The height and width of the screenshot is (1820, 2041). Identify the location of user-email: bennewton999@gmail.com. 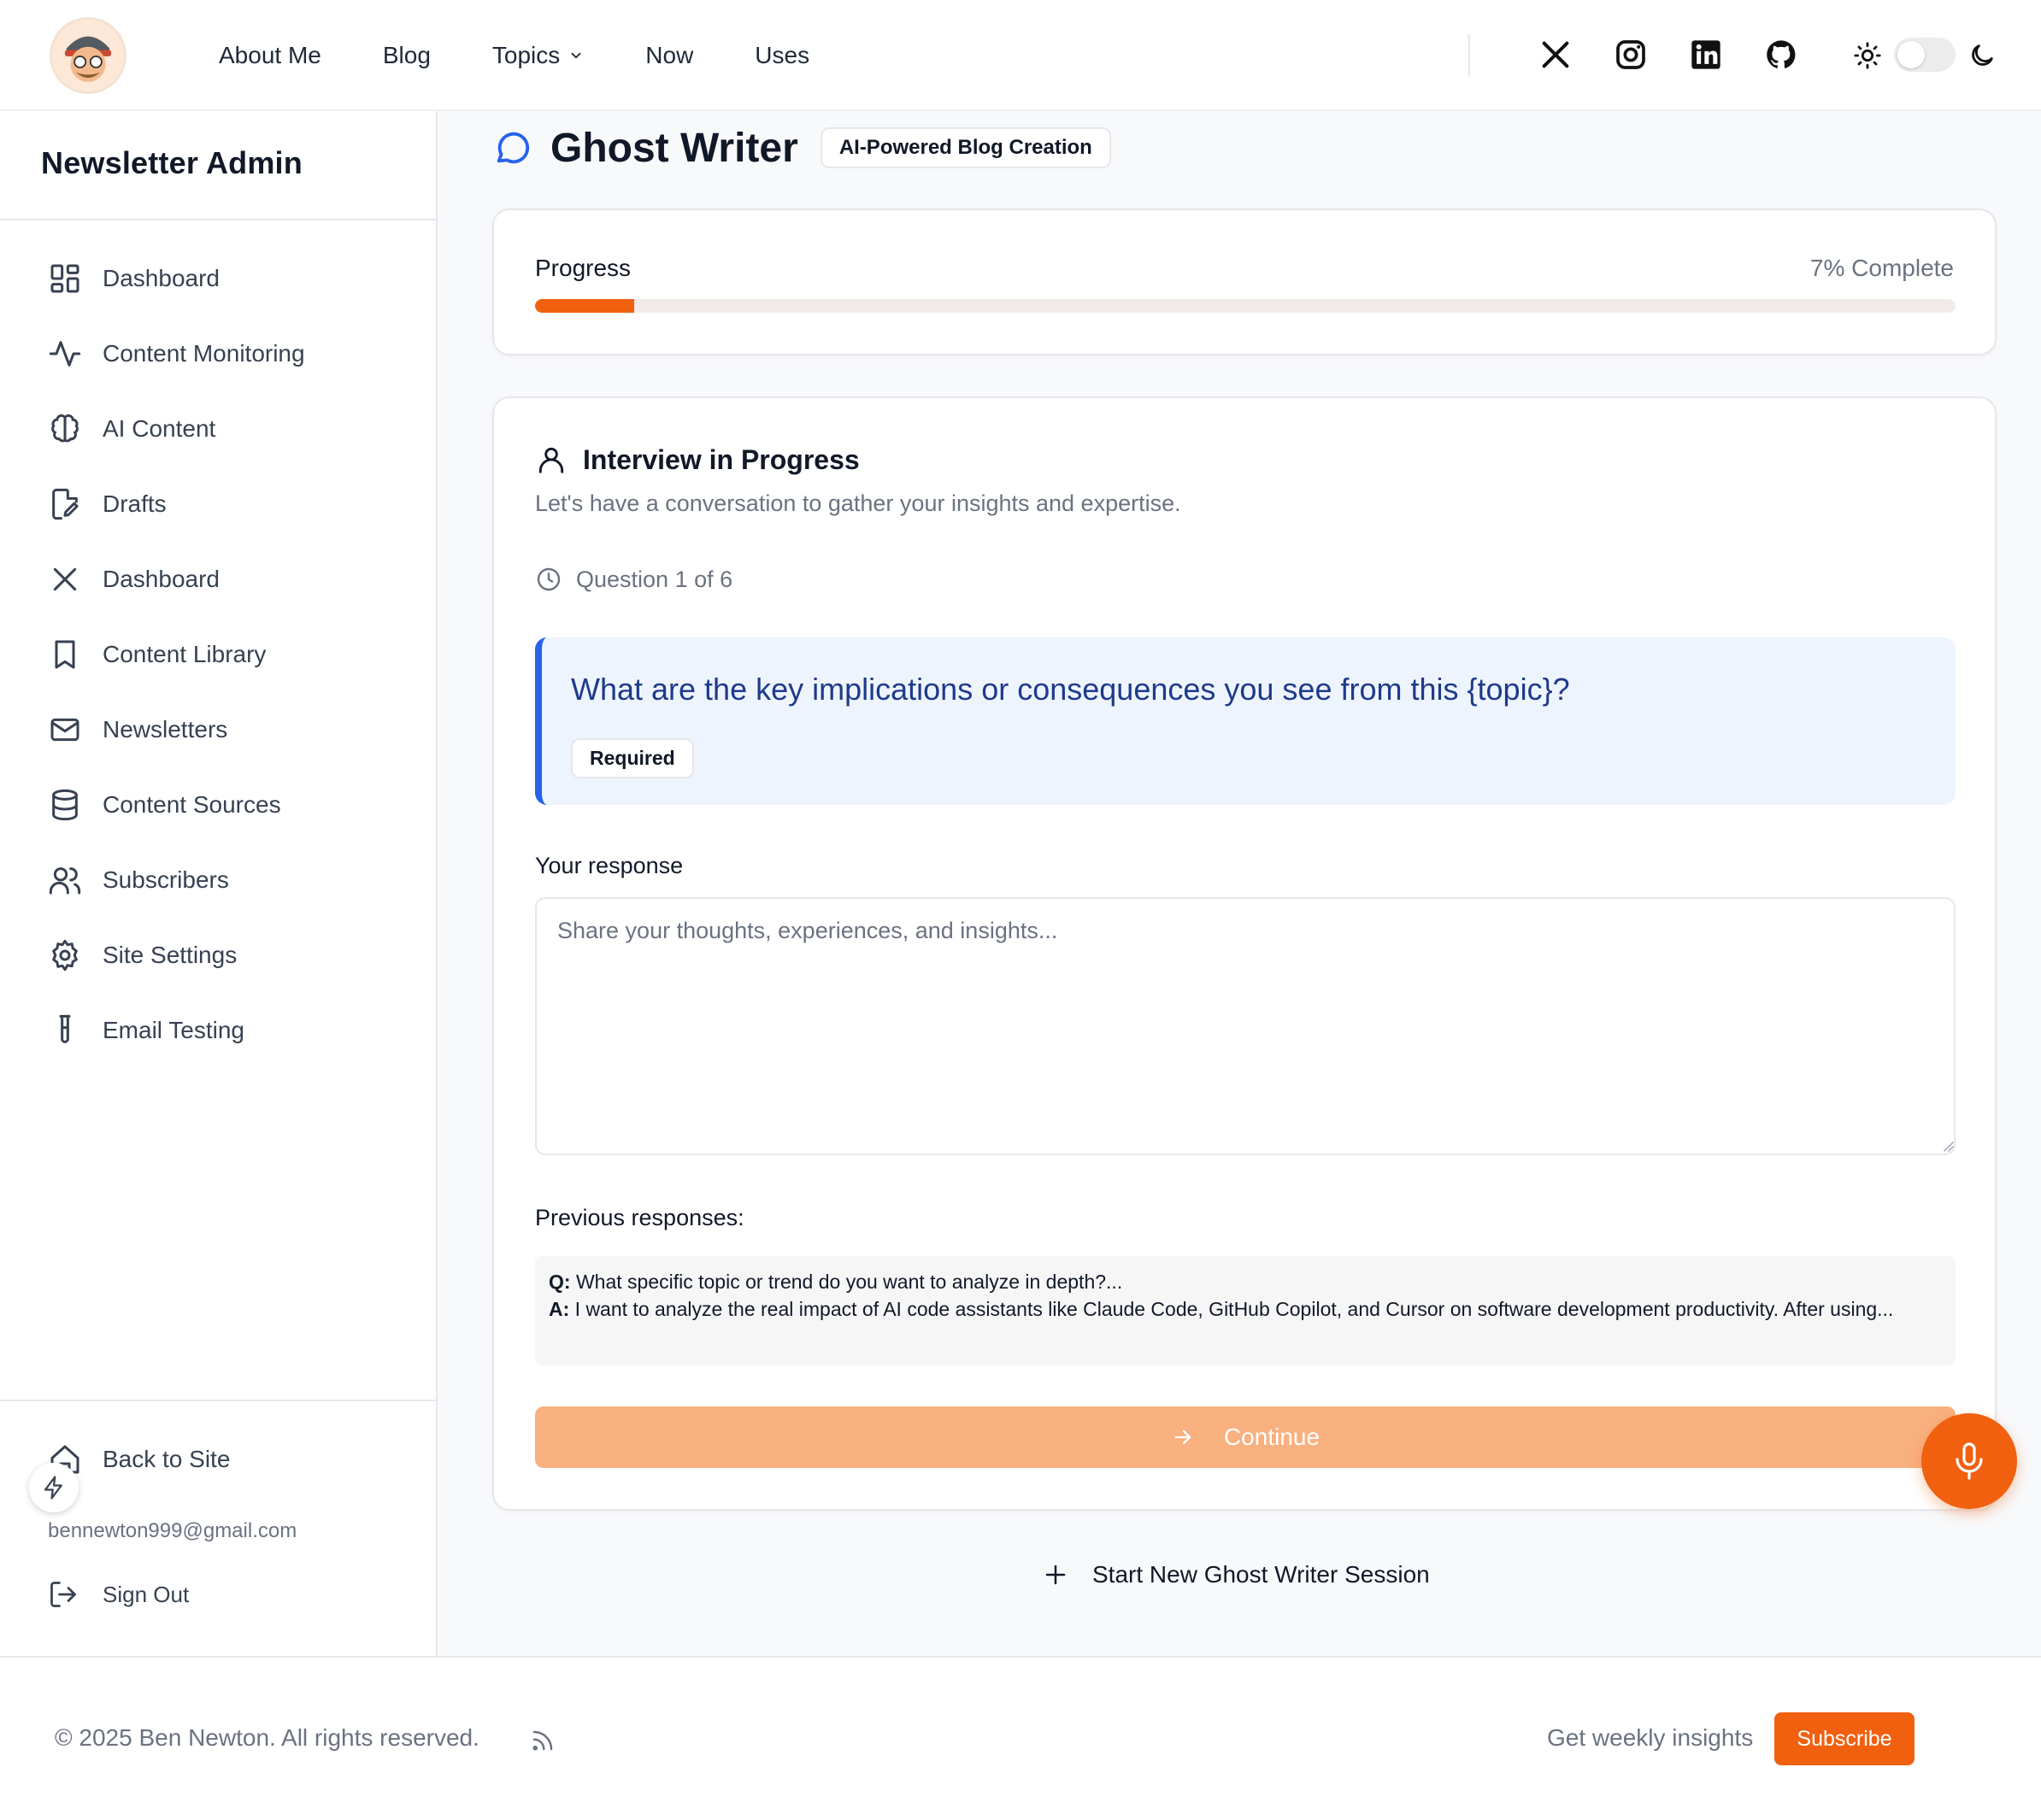
(172, 1531).